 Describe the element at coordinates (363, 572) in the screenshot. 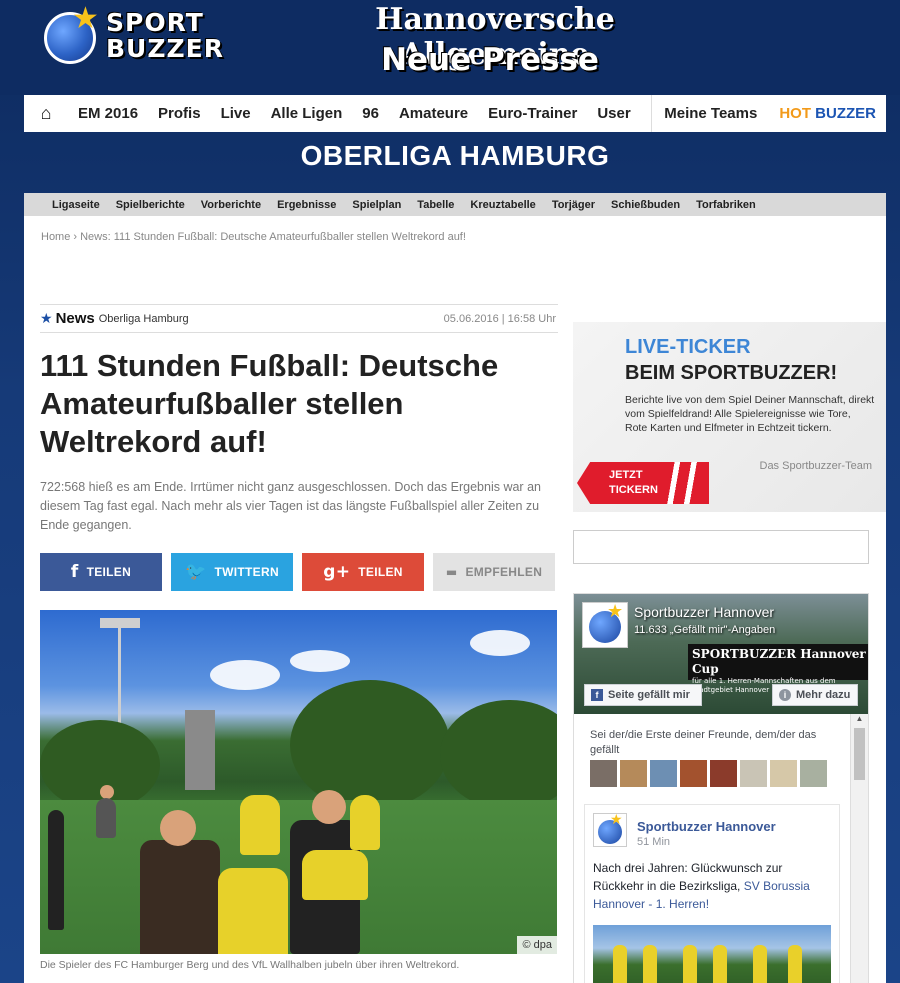

I see `gplus-share-button: g+ TEILEN` at that location.